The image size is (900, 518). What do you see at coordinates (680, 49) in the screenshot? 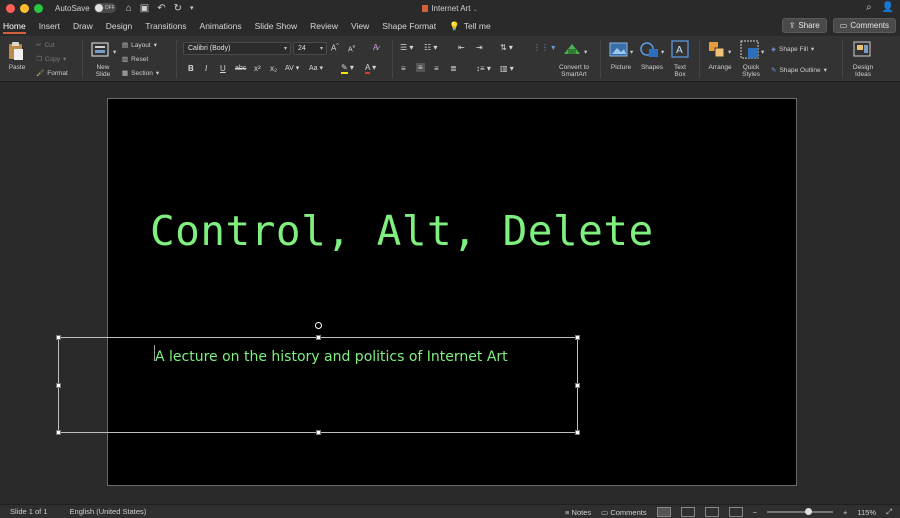
I see `text-box-icon: A` at bounding box center [680, 49].